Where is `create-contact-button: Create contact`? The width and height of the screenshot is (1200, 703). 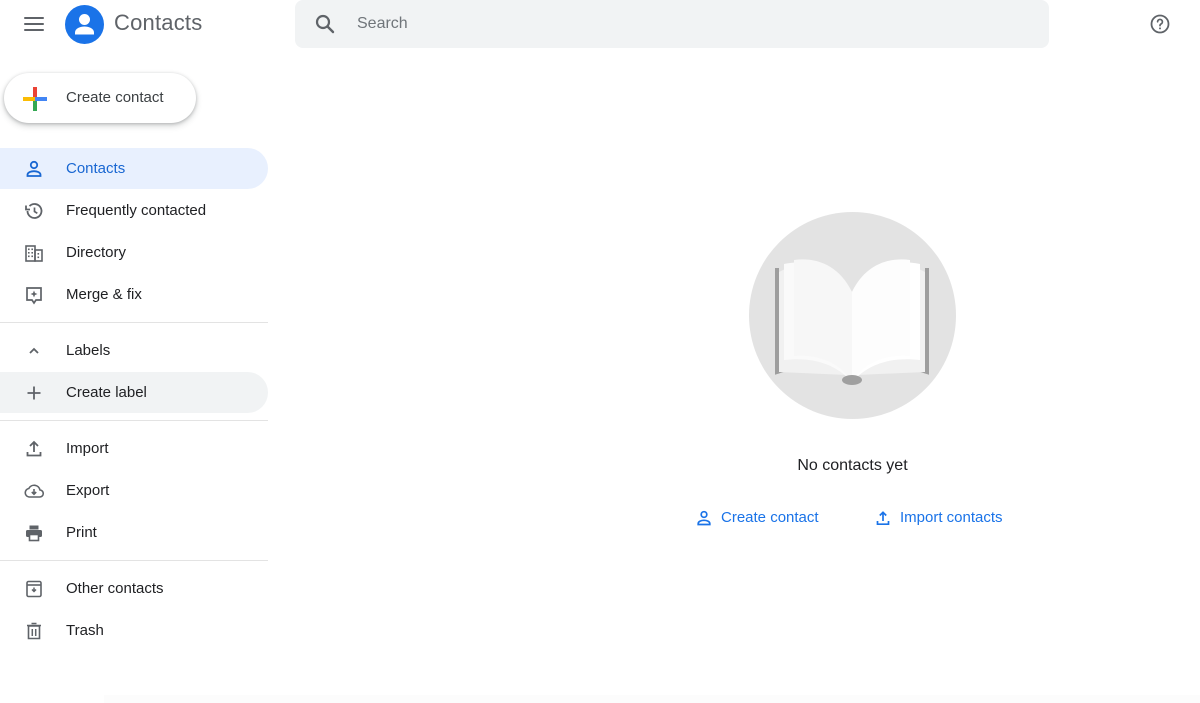
create-contact-button: Create contact is located at coordinates (100, 98).